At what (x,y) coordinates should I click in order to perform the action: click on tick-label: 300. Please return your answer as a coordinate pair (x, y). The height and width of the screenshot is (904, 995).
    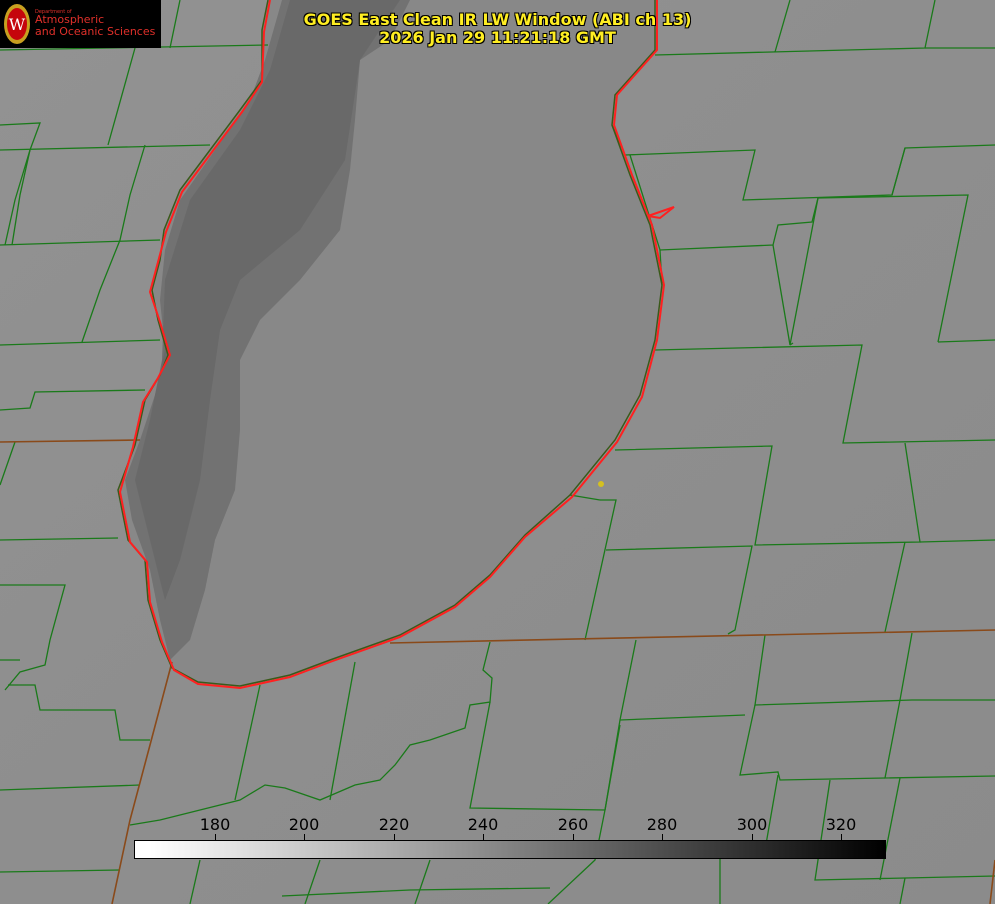
    Looking at the image, I should click on (752, 824).